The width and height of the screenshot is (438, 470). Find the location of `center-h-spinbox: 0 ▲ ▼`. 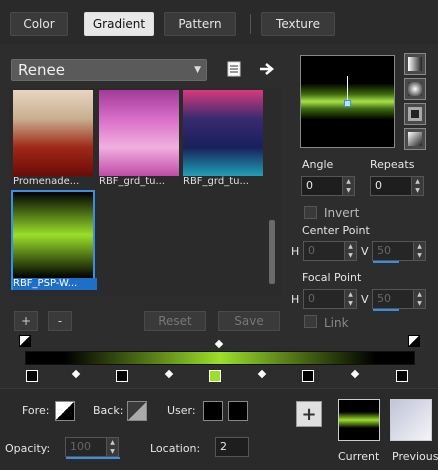

center-h-spinbox: 0 ▲ ▼ is located at coordinates (330, 251).